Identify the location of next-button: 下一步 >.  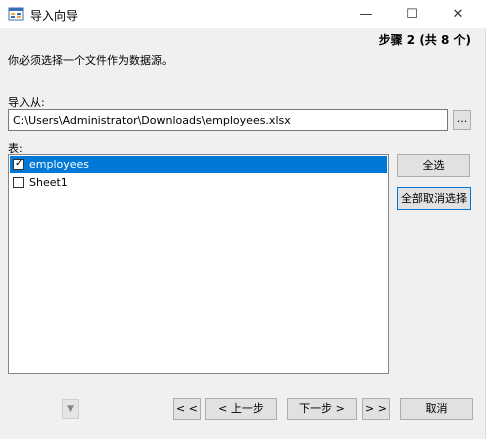
(322, 409).